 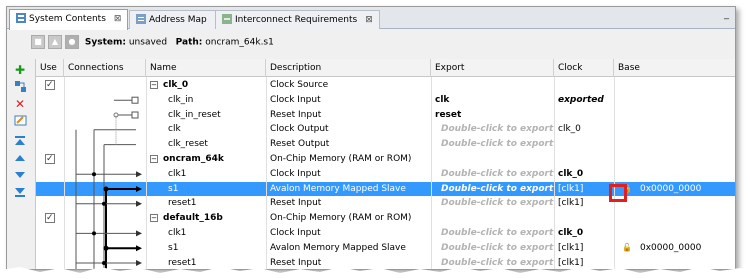 What do you see at coordinates (189, 42) in the screenshot?
I see `path-label: Path:` at bounding box center [189, 42].